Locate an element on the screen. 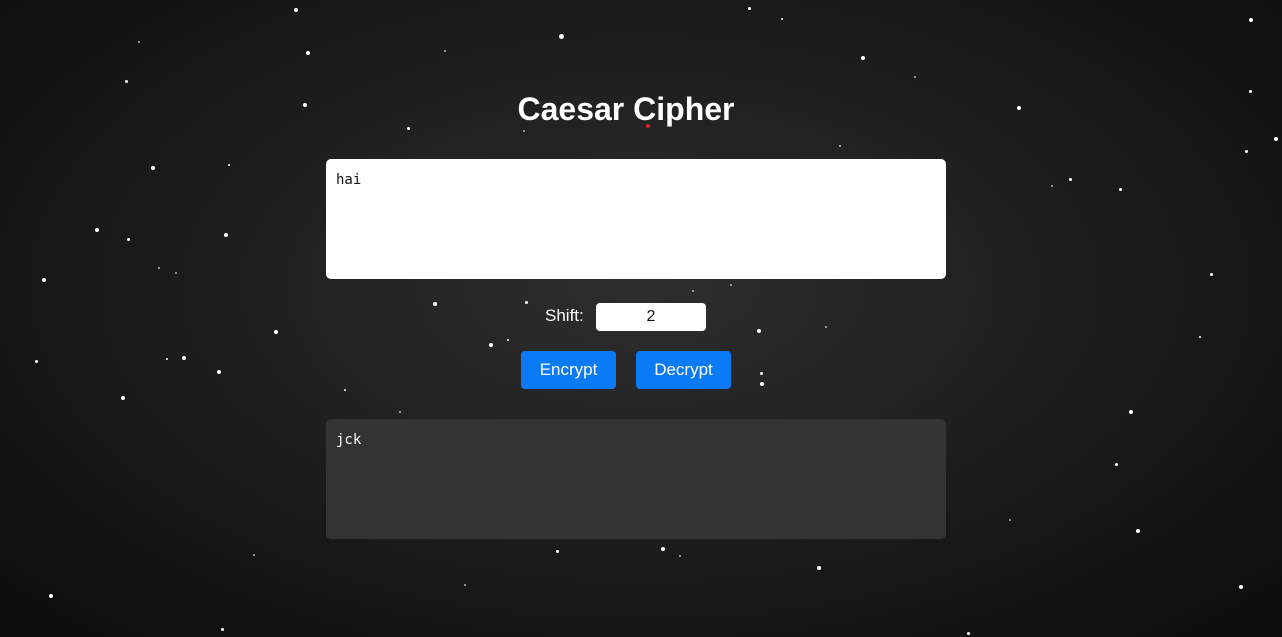 The height and width of the screenshot is (637, 1282). shift-input is located at coordinates (651, 317).